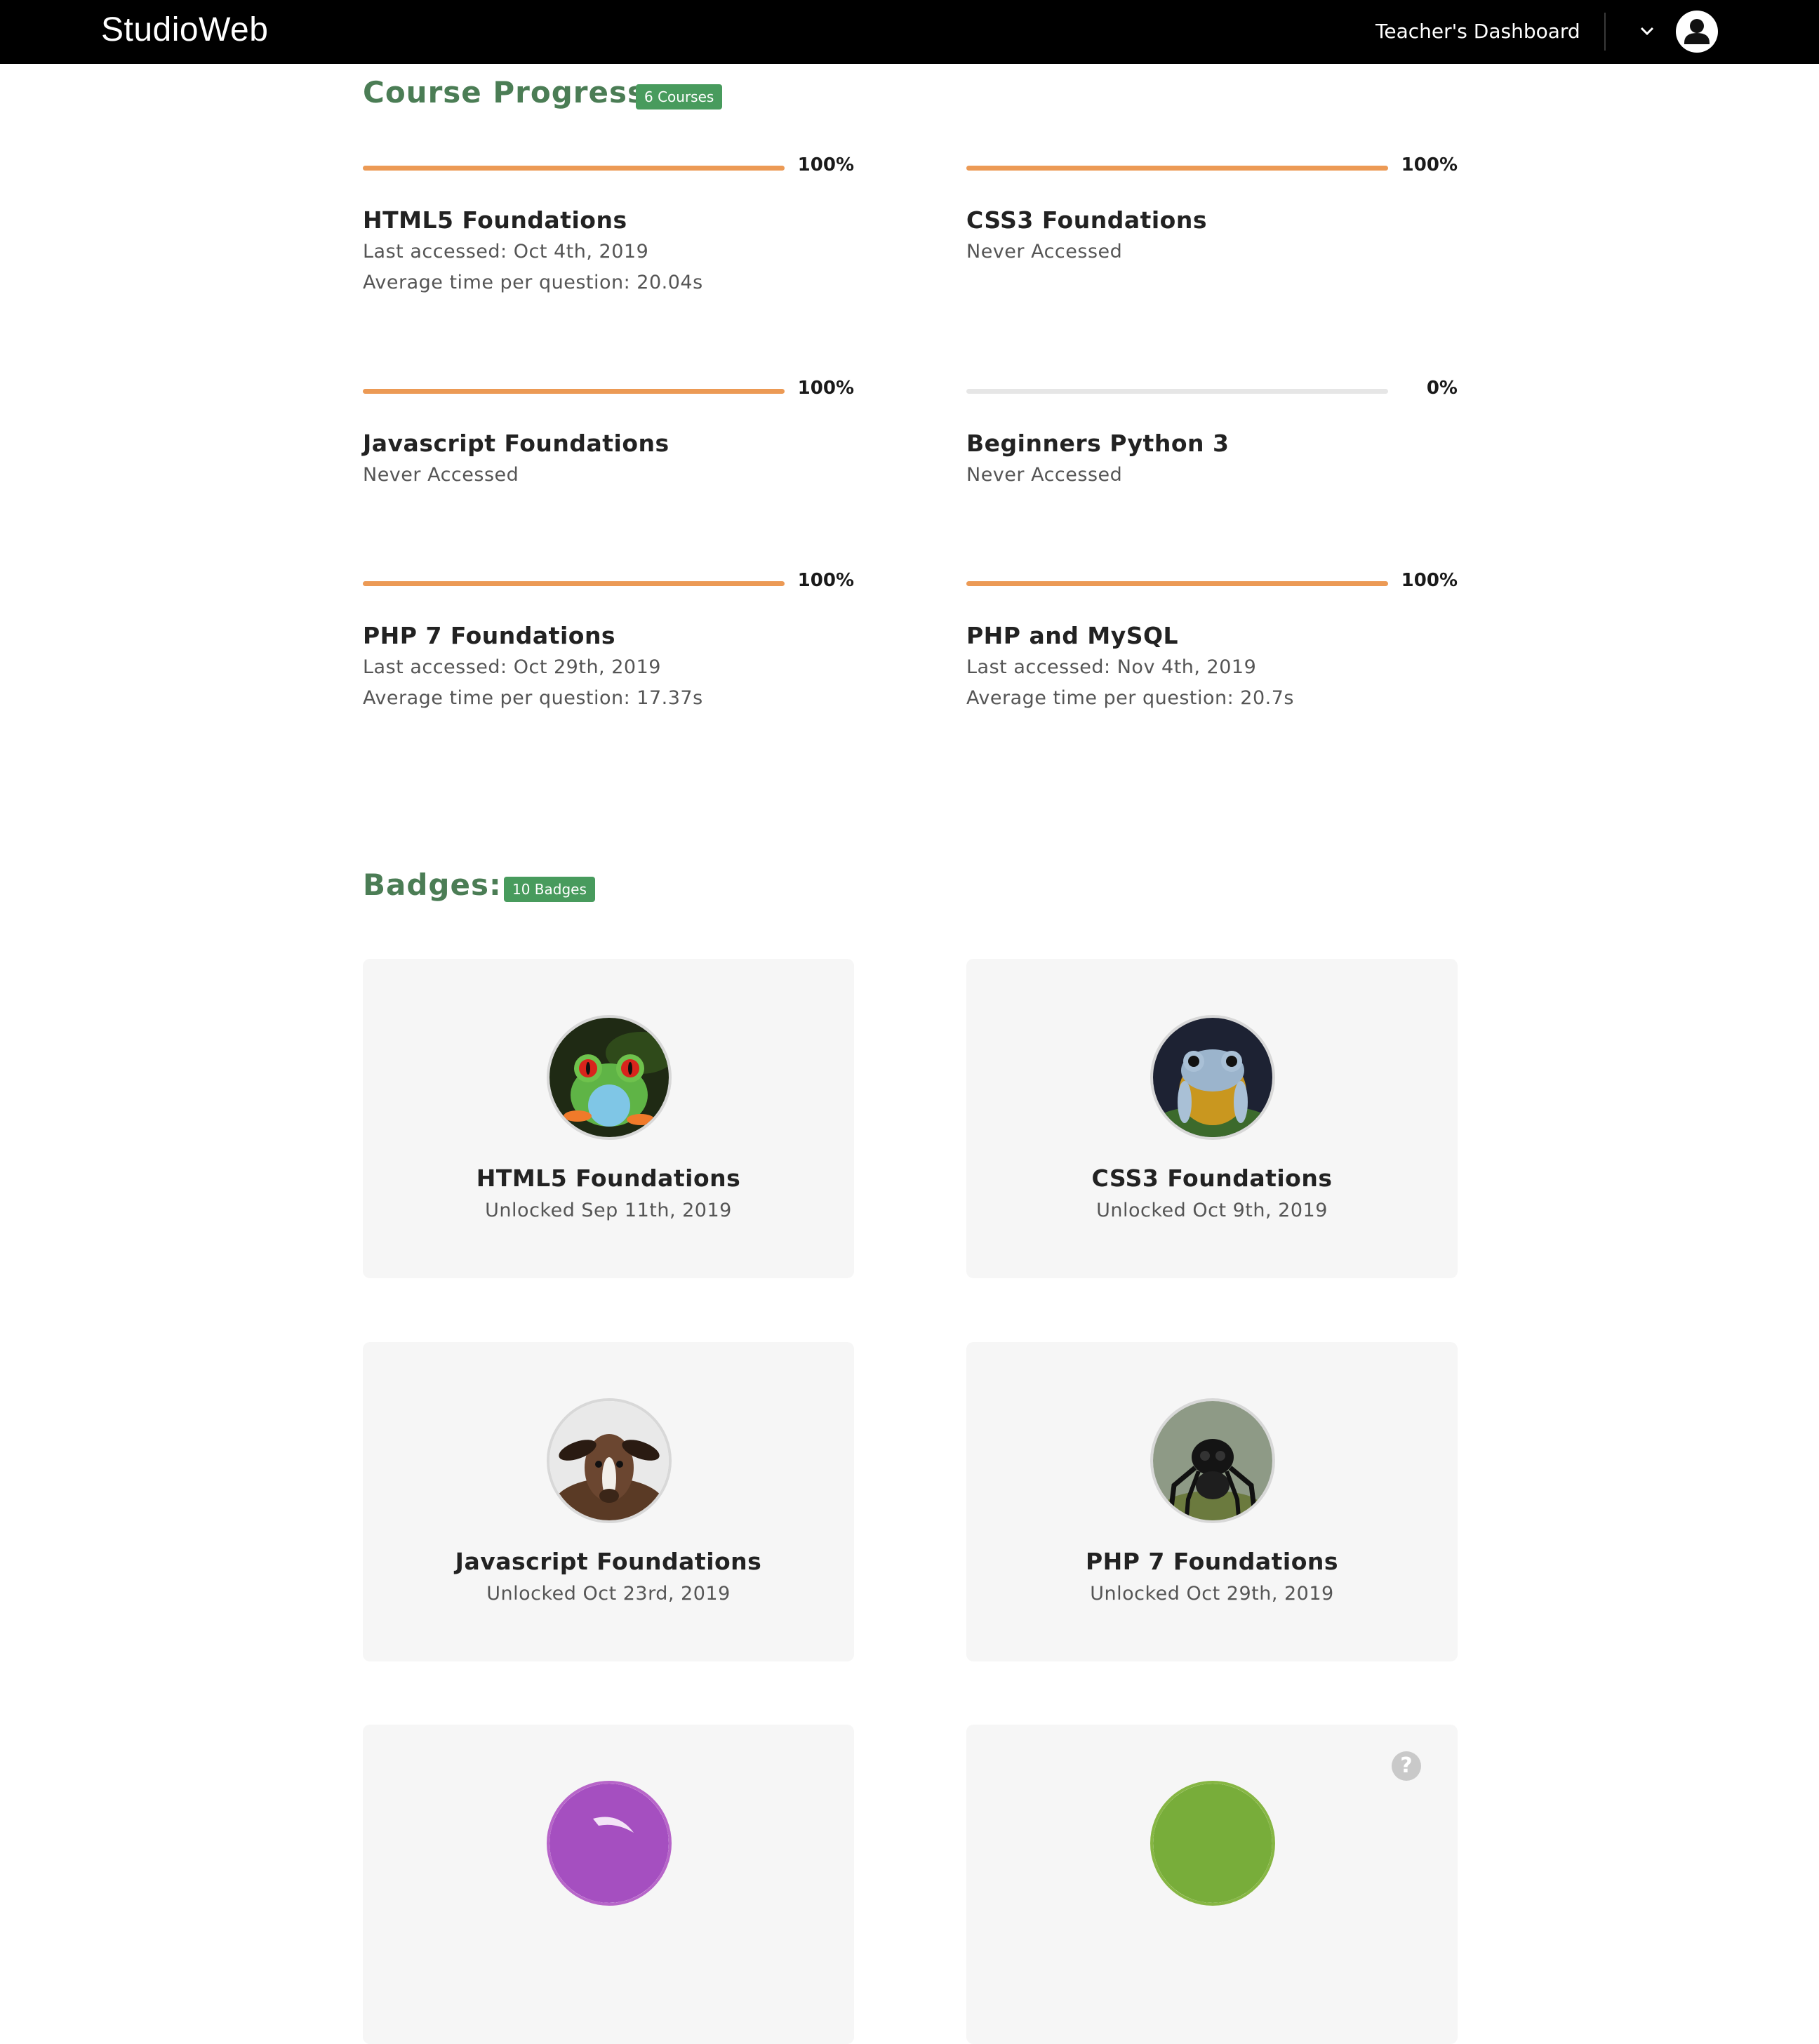  Describe the element at coordinates (1112, 667) in the screenshot. I see `course-last-accessed: Last accessed: Nov 4th, 2019` at that location.